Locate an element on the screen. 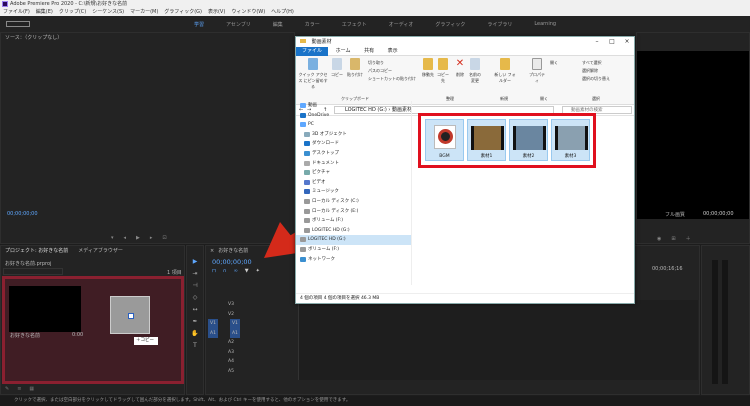 This screenshot has height=406, width=750. nav-item-disk-e: ローカル ディスク (E:) is located at coordinates (353, 212).